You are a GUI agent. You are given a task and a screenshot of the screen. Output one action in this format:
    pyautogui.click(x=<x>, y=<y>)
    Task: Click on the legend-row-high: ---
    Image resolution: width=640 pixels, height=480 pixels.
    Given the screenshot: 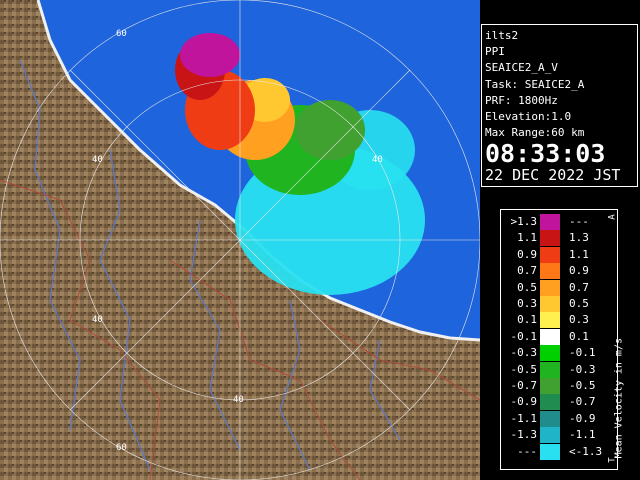 What is the action you would take?
    pyautogui.click(x=579, y=221)
    